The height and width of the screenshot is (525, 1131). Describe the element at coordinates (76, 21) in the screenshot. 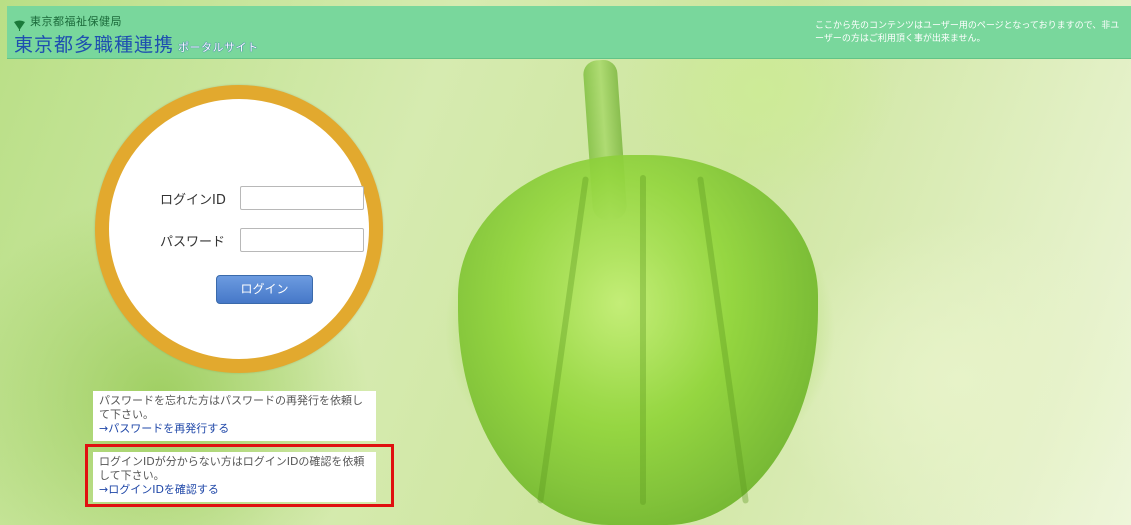

I see `organization-name: 東京都福祉保健局` at that location.